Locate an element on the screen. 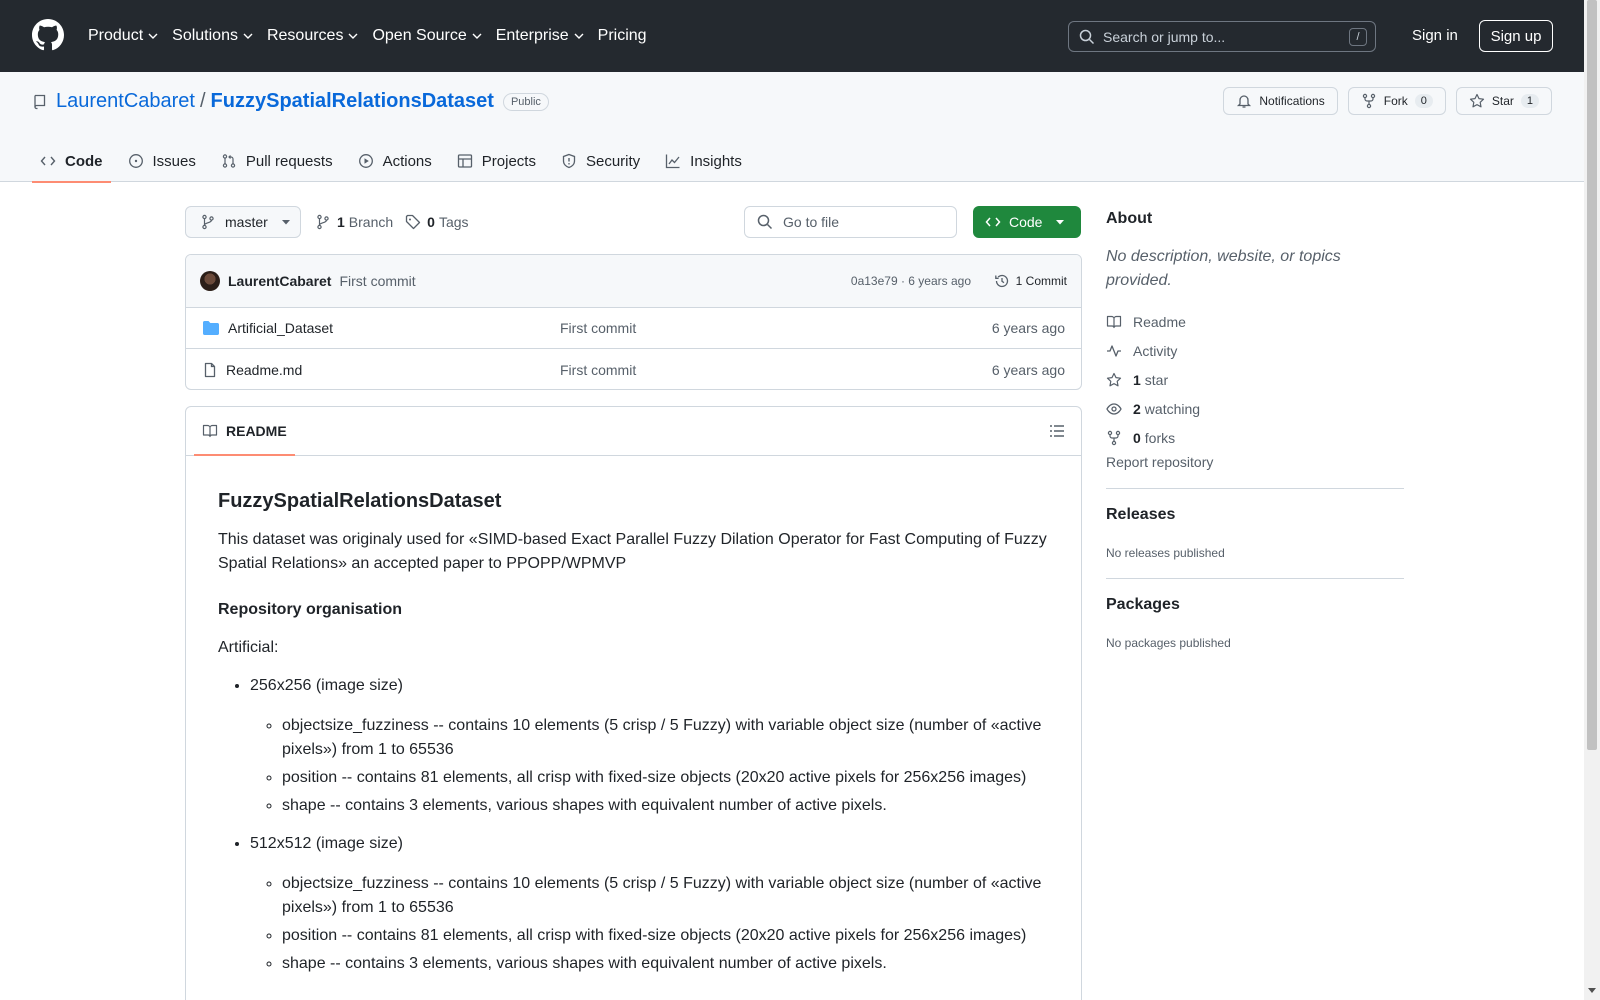  branch-icon is located at coordinates (208, 222).